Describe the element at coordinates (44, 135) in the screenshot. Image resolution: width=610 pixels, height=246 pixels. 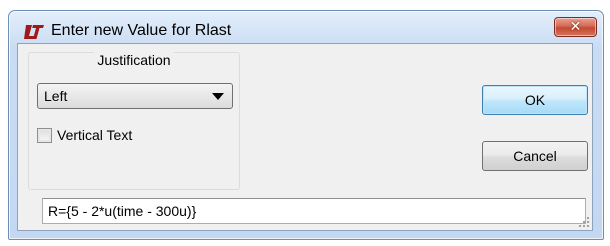
I see `vertical-text-checkbox` at that location.